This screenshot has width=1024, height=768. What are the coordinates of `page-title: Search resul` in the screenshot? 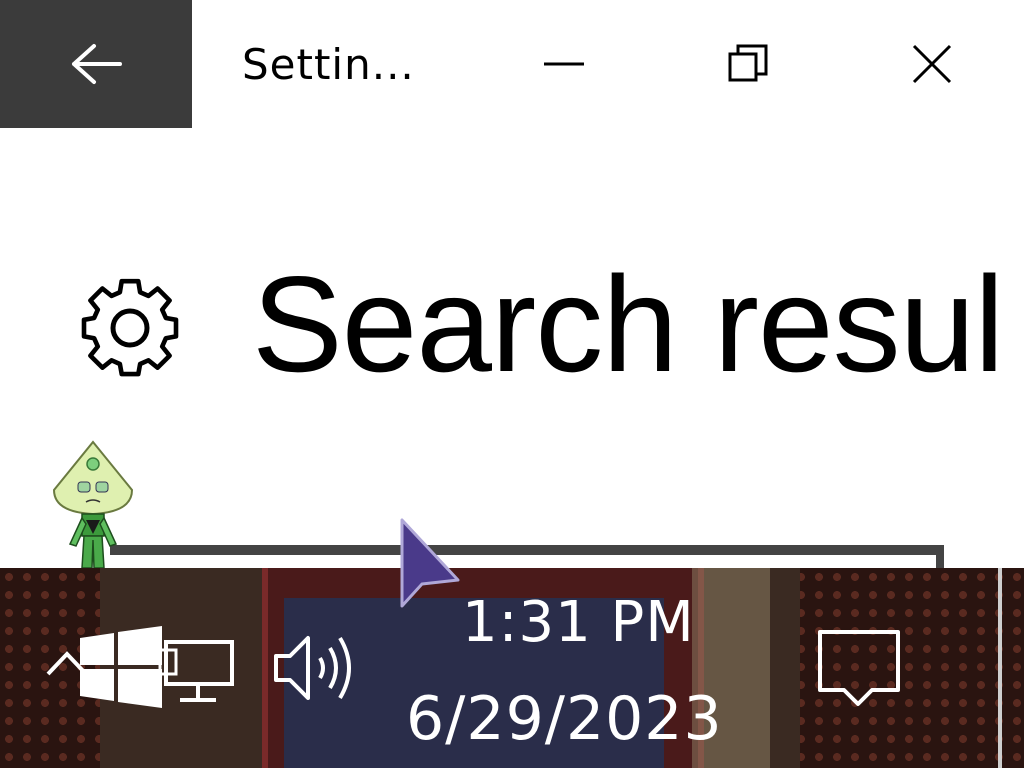 It's located at (628, 324).